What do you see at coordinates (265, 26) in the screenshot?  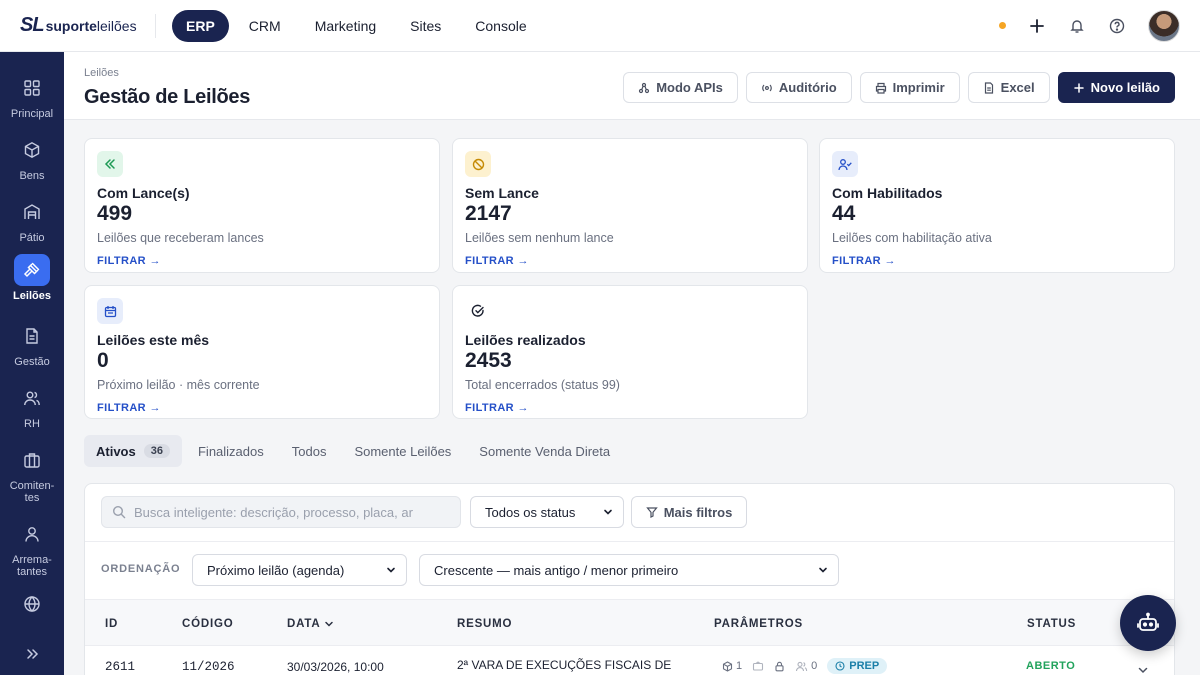 I see `topnav-crm: CRM` at bounding box center [265, 26].